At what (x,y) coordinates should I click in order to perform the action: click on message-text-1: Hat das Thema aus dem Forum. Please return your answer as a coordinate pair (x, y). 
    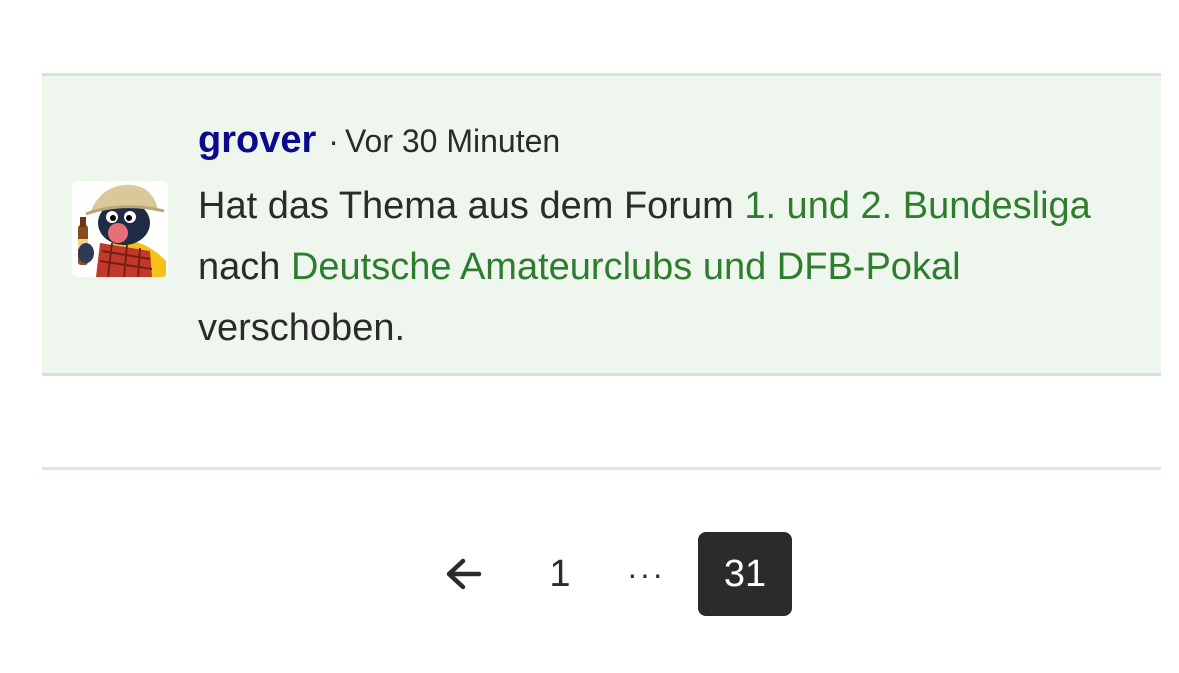
    Looking at the image, I should click on (471, 206).